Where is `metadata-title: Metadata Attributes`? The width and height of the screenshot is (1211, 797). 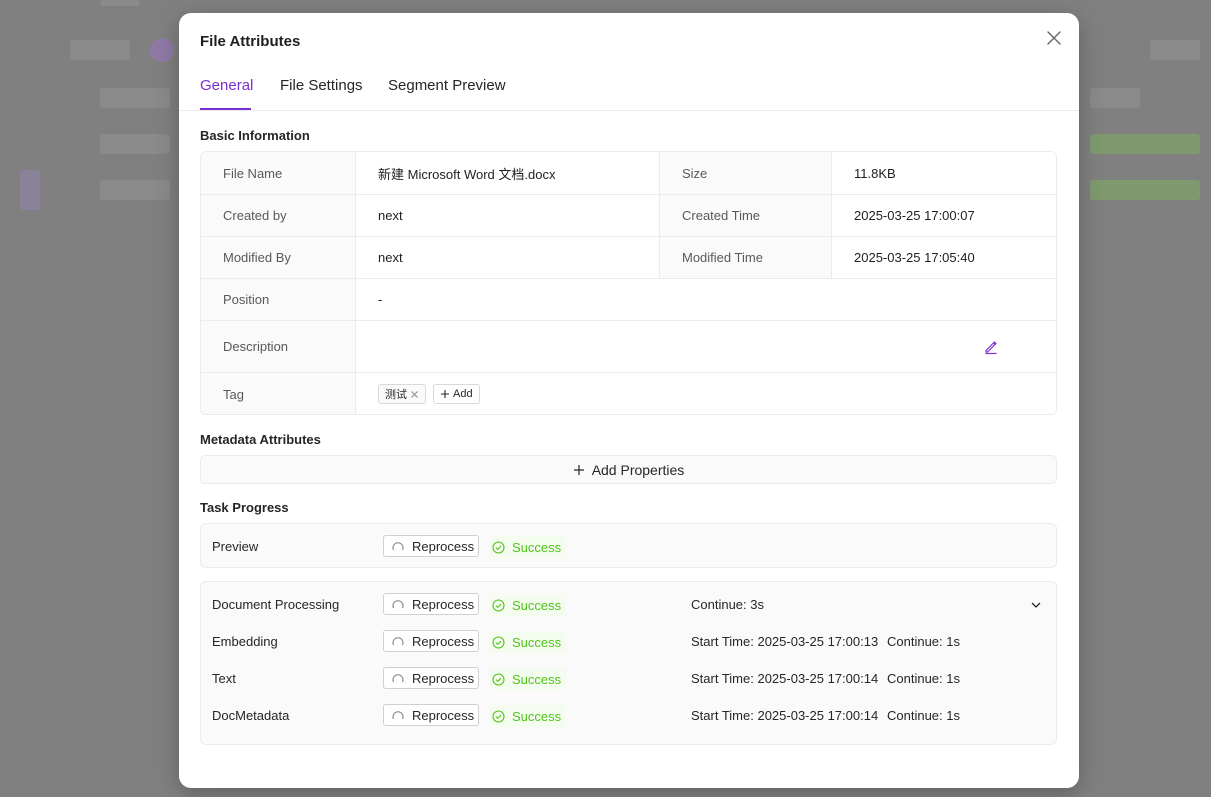
metadata-title: Metadata Attributes is located at coordinates (260, 439).